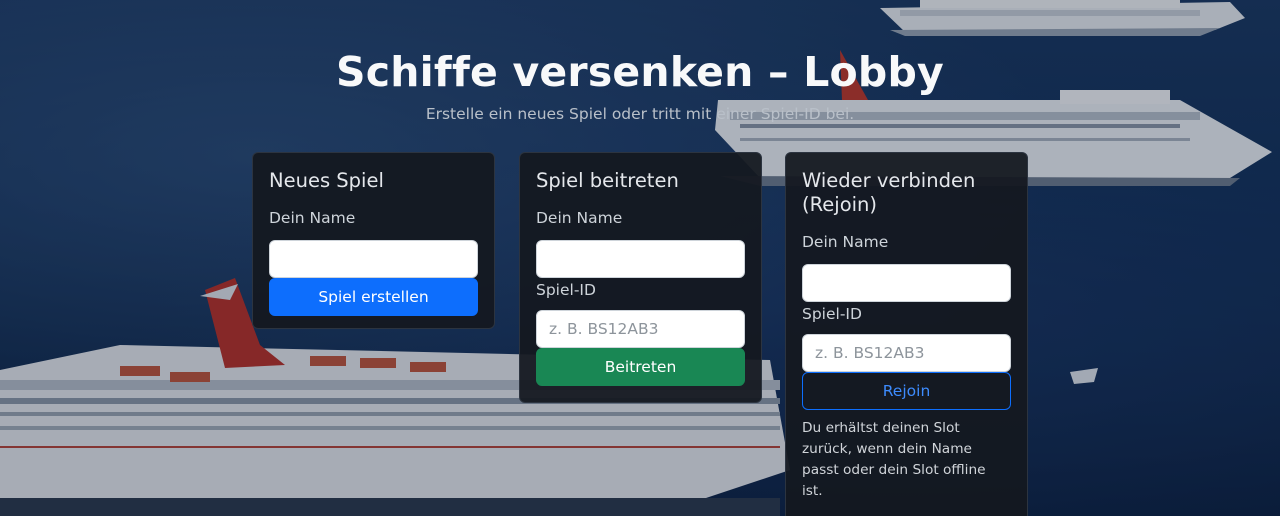 This screenshot has height=516, width=1280. What do you see at coordinates (906, 353) in the screenshot?
I see `rejoin-id-input` at bounding box center [906, 353].